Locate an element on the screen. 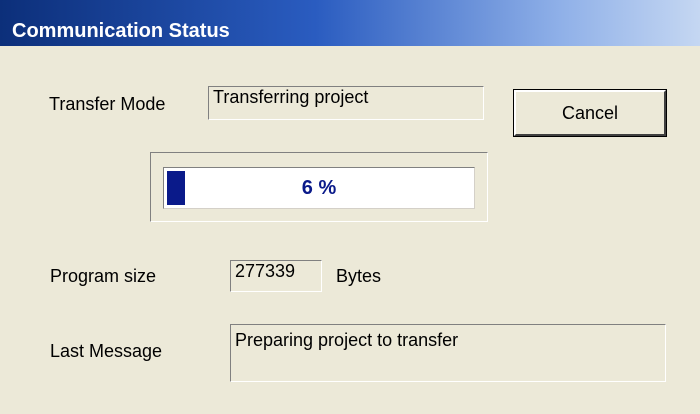 This screenshot has width=700, height=414. progress-frame: 6 % is located at coordinates (319, 187).